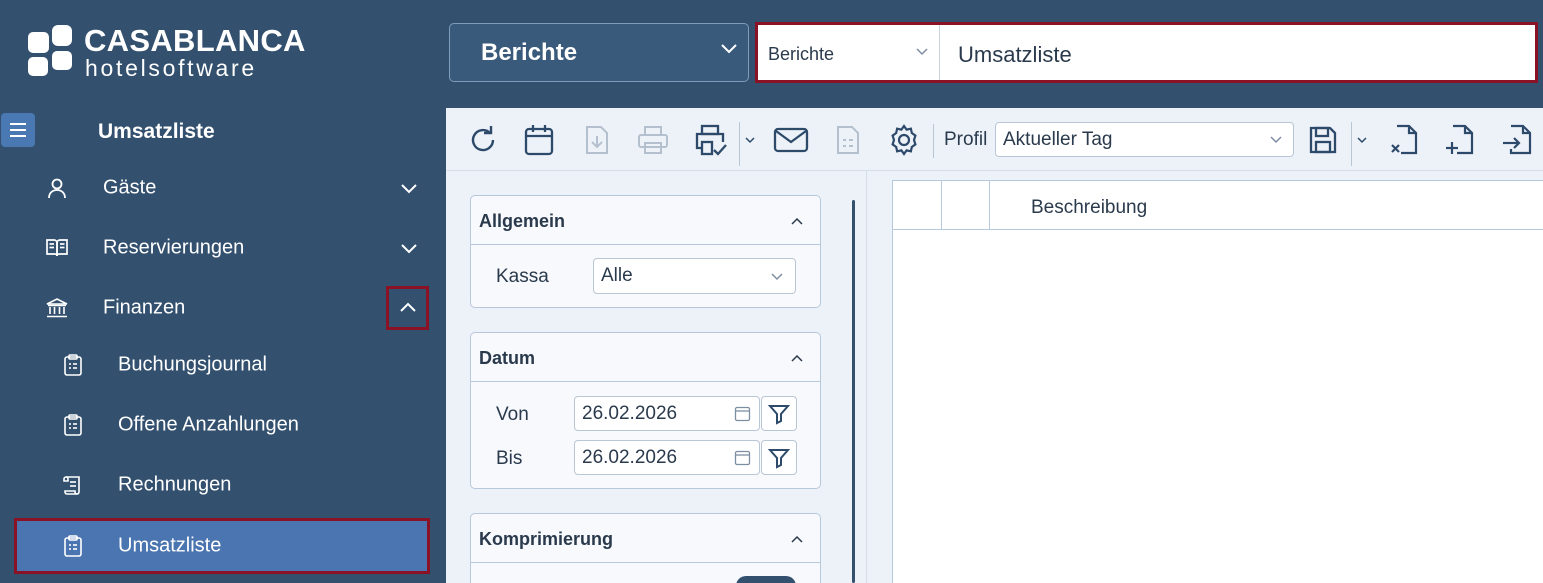  I want to click on download-button, so click(597, 140).